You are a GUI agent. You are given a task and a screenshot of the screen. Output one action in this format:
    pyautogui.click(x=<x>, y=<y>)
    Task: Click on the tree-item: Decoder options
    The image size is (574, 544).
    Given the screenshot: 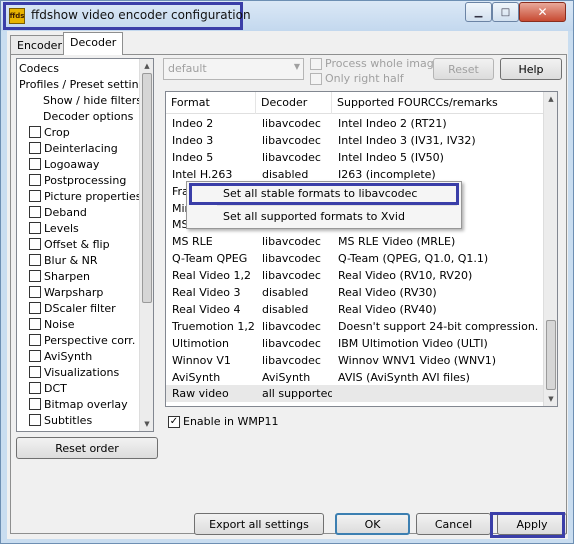 What is the action you would take?
    pyautogui.click(x=88, y=116)
    